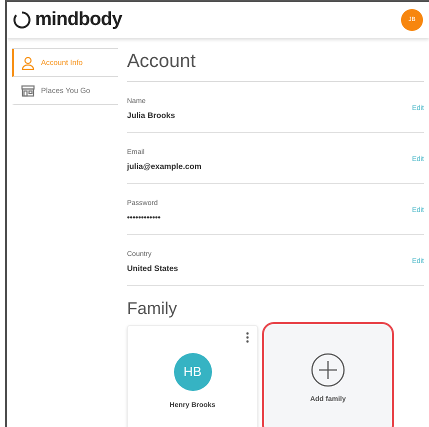 The width and height of the screenshot is (429, 427). What do you see at coordinates (328, 370) in the screenshot?
I see `plus-icon` at bounding box center [328, 370].